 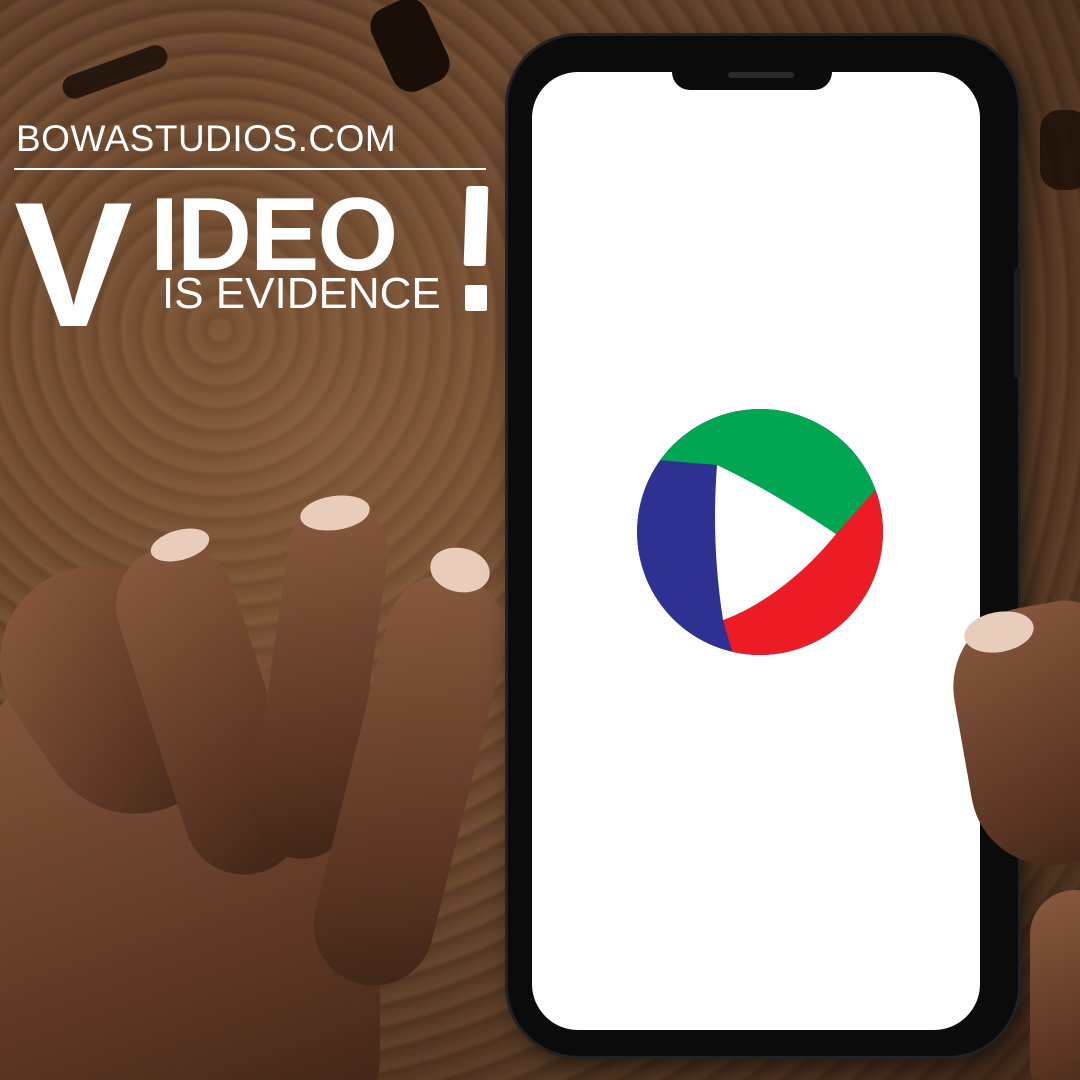 What do you see at coordinates (476, 226) in the screenshot?
I see `exclamation-bar` at bounding box center [476, 226].